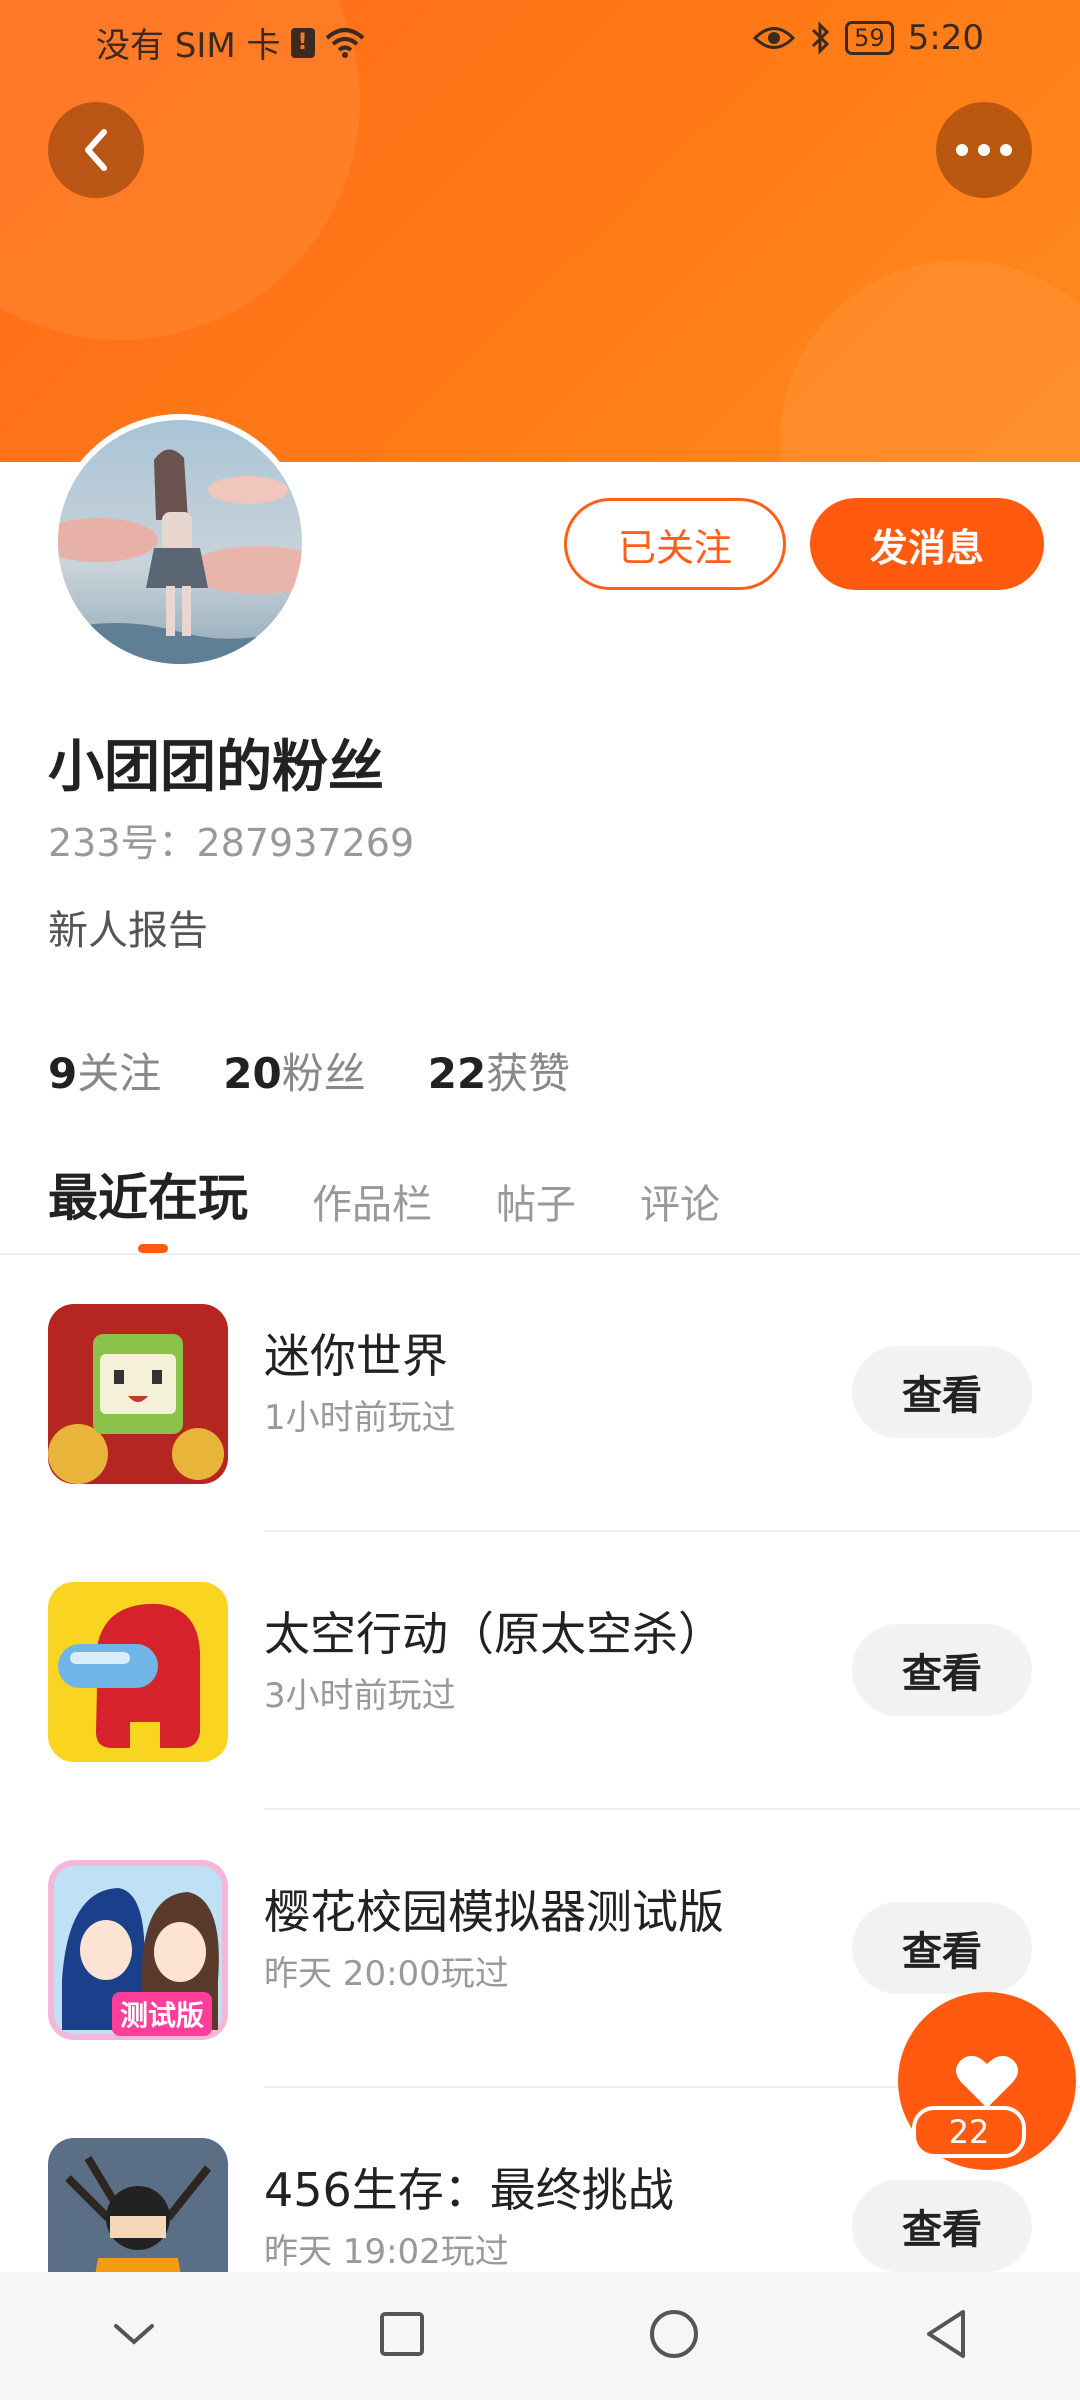 The image size is (1080, 2400). What do you see at coordinates (945, 38) in the screenshot?
I see `clock-time: 5:20` at bounding box center [945, 38].